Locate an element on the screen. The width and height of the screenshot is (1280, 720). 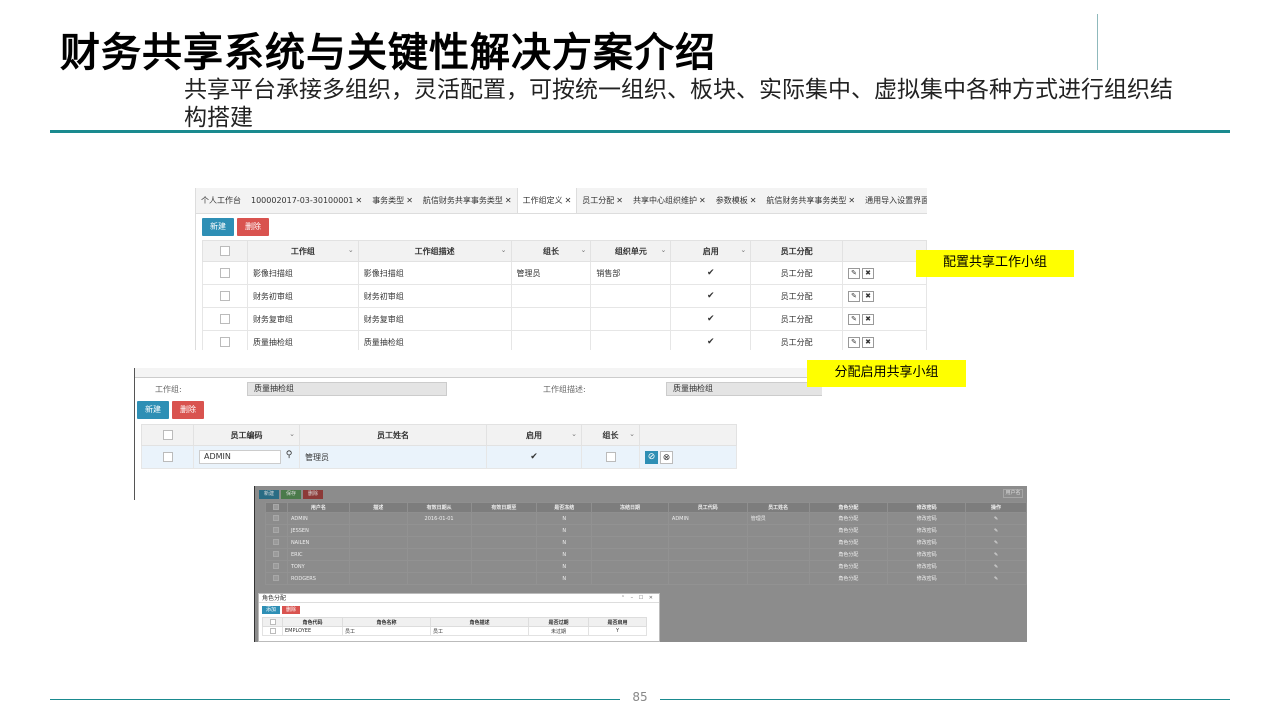
employee-code-input: ADMIN is located at coordinates (240, 457).